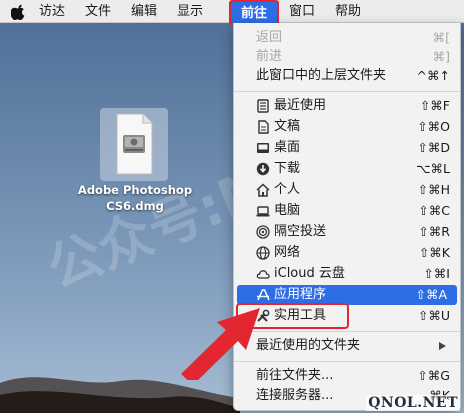  Describe the element at coordinates (347, 211) in the screenshot. I see `menu-item-computer: 电脑 ⇧⌘C` at that location.